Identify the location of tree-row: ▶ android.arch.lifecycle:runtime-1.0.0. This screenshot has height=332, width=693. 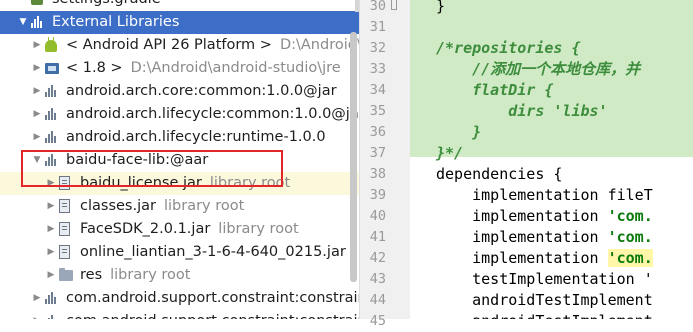
(179, 137).